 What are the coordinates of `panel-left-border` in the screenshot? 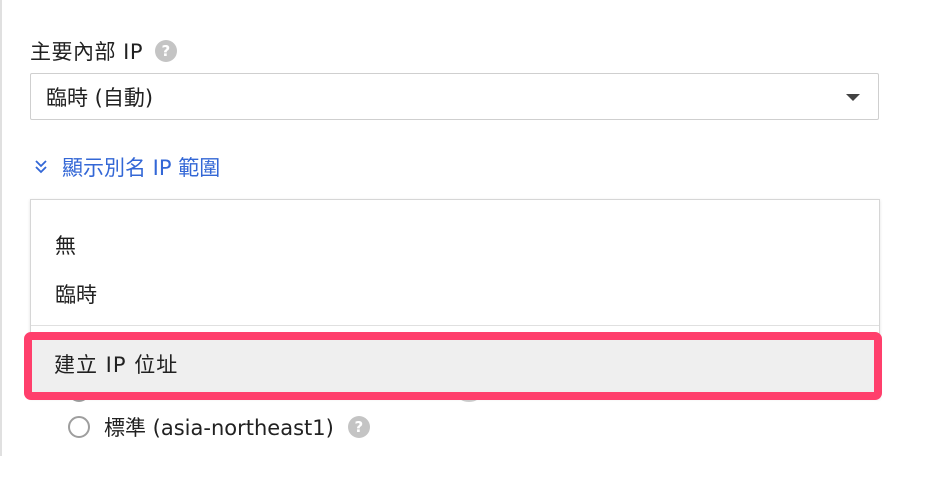 It's located at (1, 228).